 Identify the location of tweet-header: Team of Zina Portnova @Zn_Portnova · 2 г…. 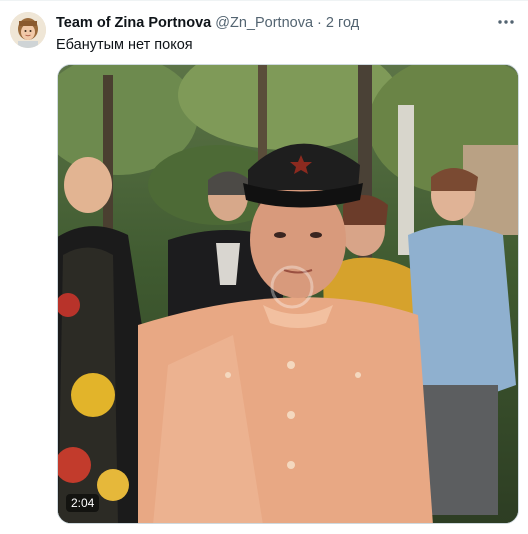
(207, 23).